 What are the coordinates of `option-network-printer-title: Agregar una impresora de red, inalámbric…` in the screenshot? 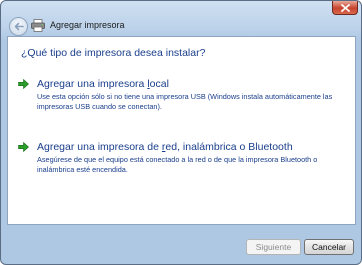 It's located at (165, 147).